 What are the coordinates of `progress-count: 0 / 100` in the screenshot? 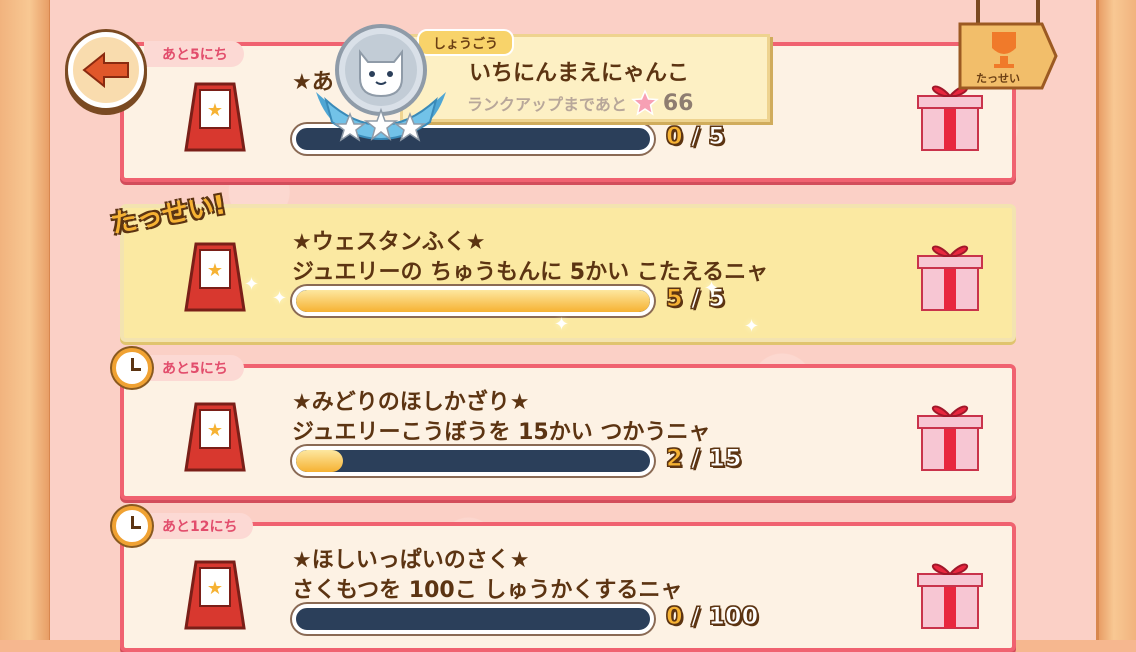 It's located at (712, 616).